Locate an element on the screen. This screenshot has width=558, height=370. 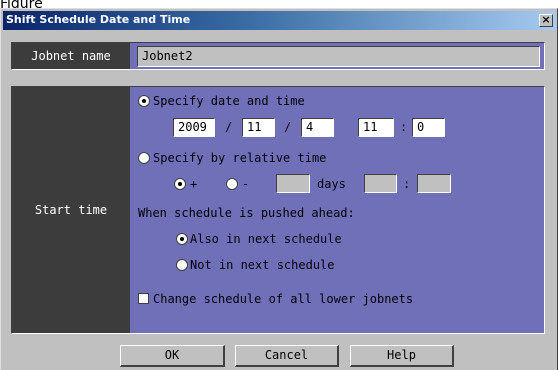
change-lower-label: Change schedule of all lower jobnets is located at coordinates (283, 299).